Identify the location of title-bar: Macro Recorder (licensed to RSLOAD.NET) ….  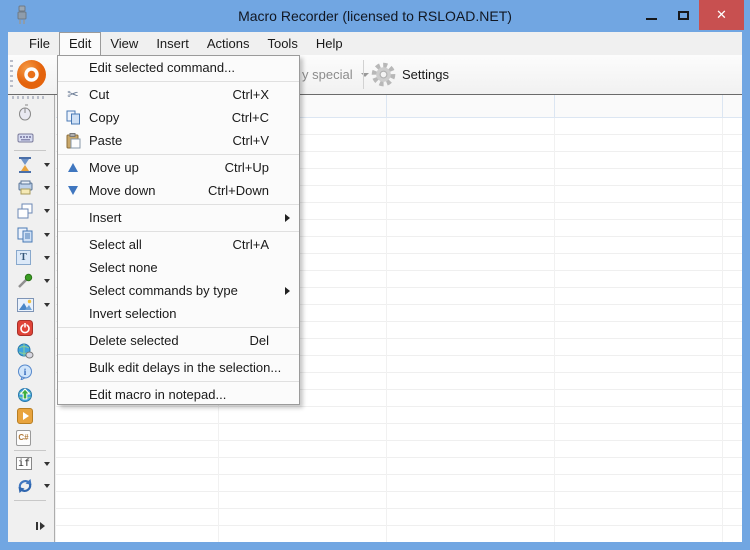
(375, 16).